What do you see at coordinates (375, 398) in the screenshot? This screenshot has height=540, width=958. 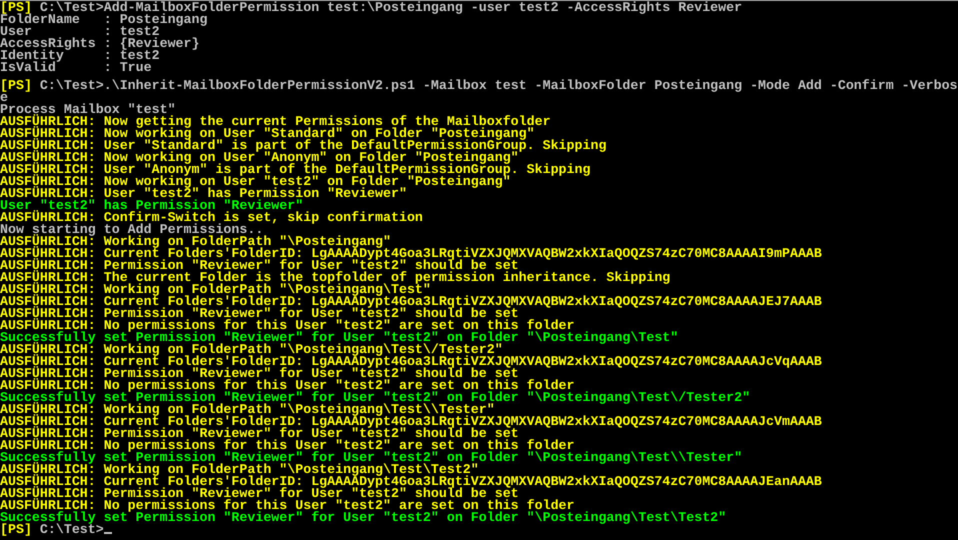 I see `success-message: Successfully set Permission "Reviewer" for User "test2" on Folder "\Posteingang\Test\/Tester2"` at bounding box center [375, 398].